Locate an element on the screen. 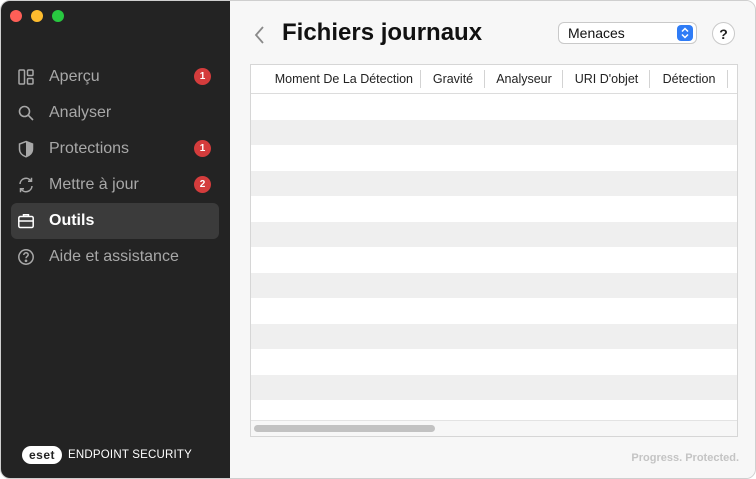  sidebar-item-label: Protections is located at coordinates (89, 148).